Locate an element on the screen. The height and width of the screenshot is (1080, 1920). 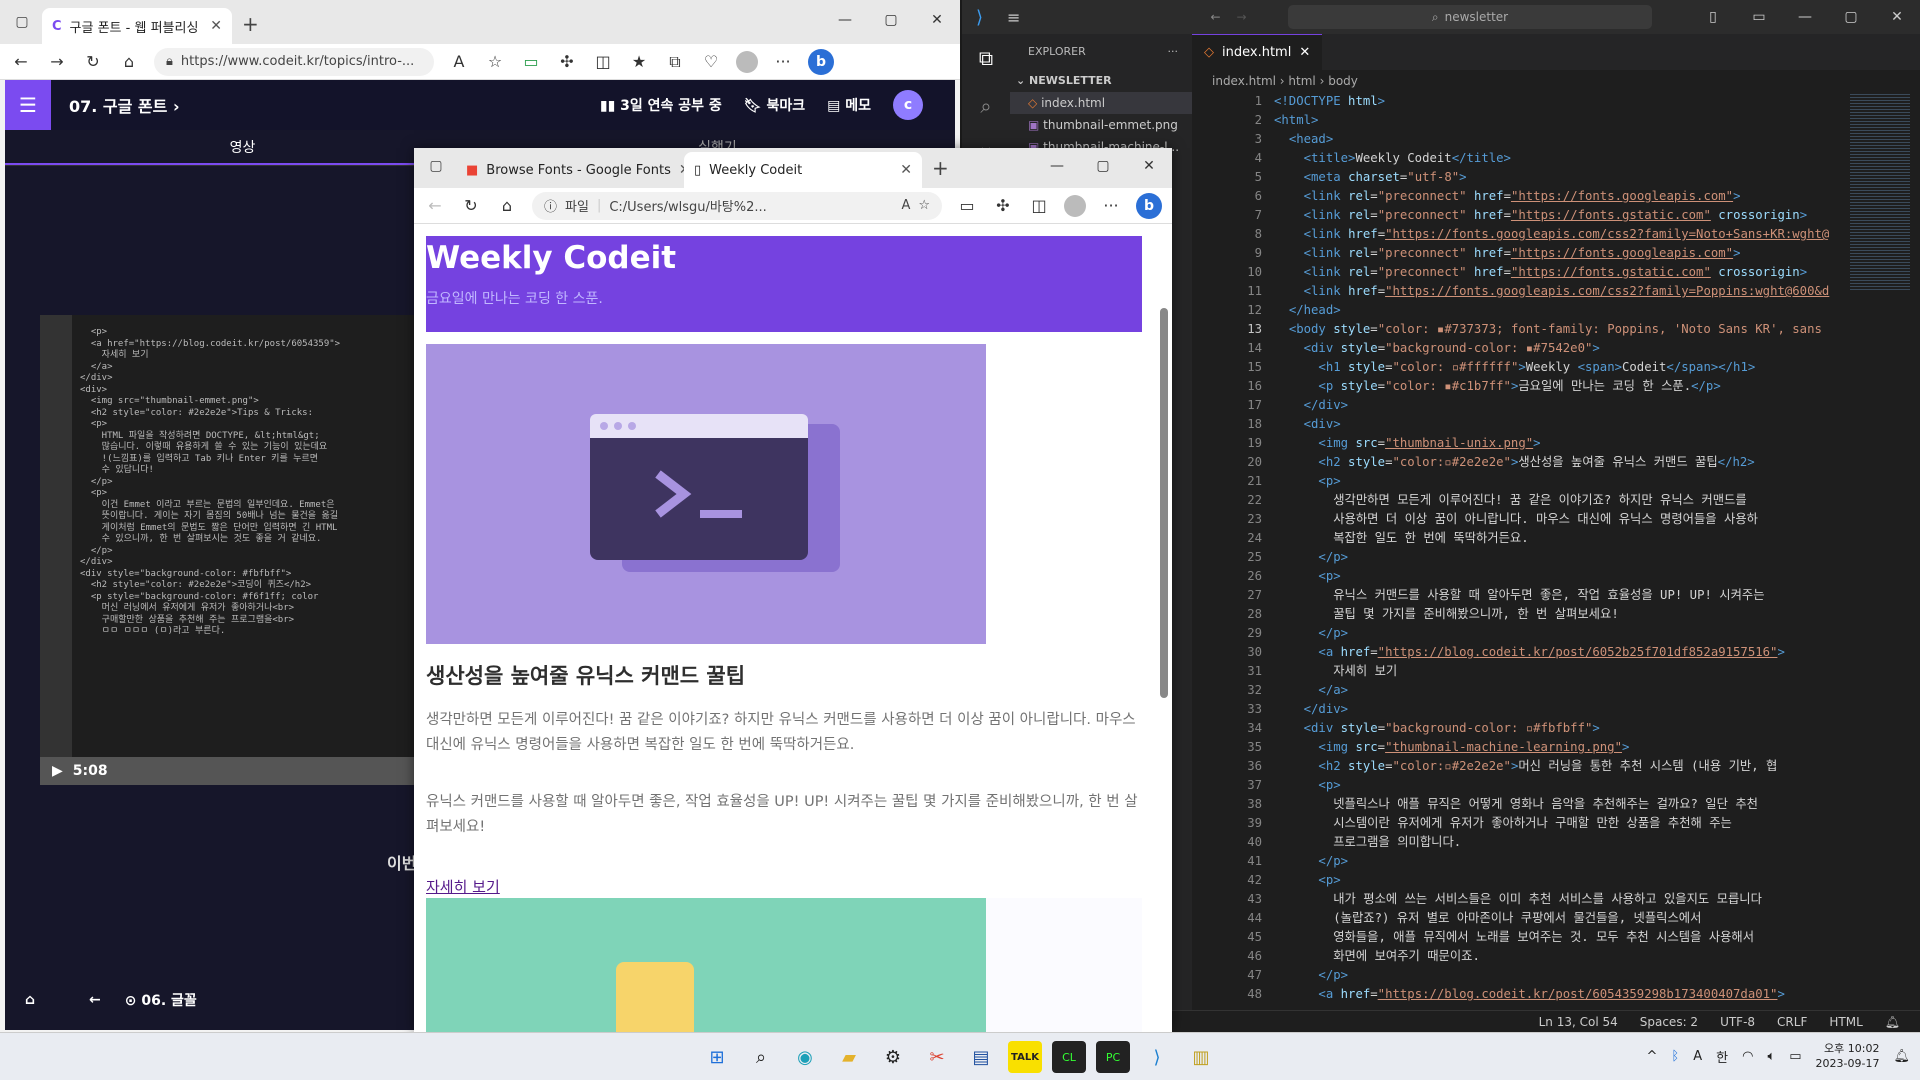
notepad-icon: ▤ is located at coordinates (981, 1057).